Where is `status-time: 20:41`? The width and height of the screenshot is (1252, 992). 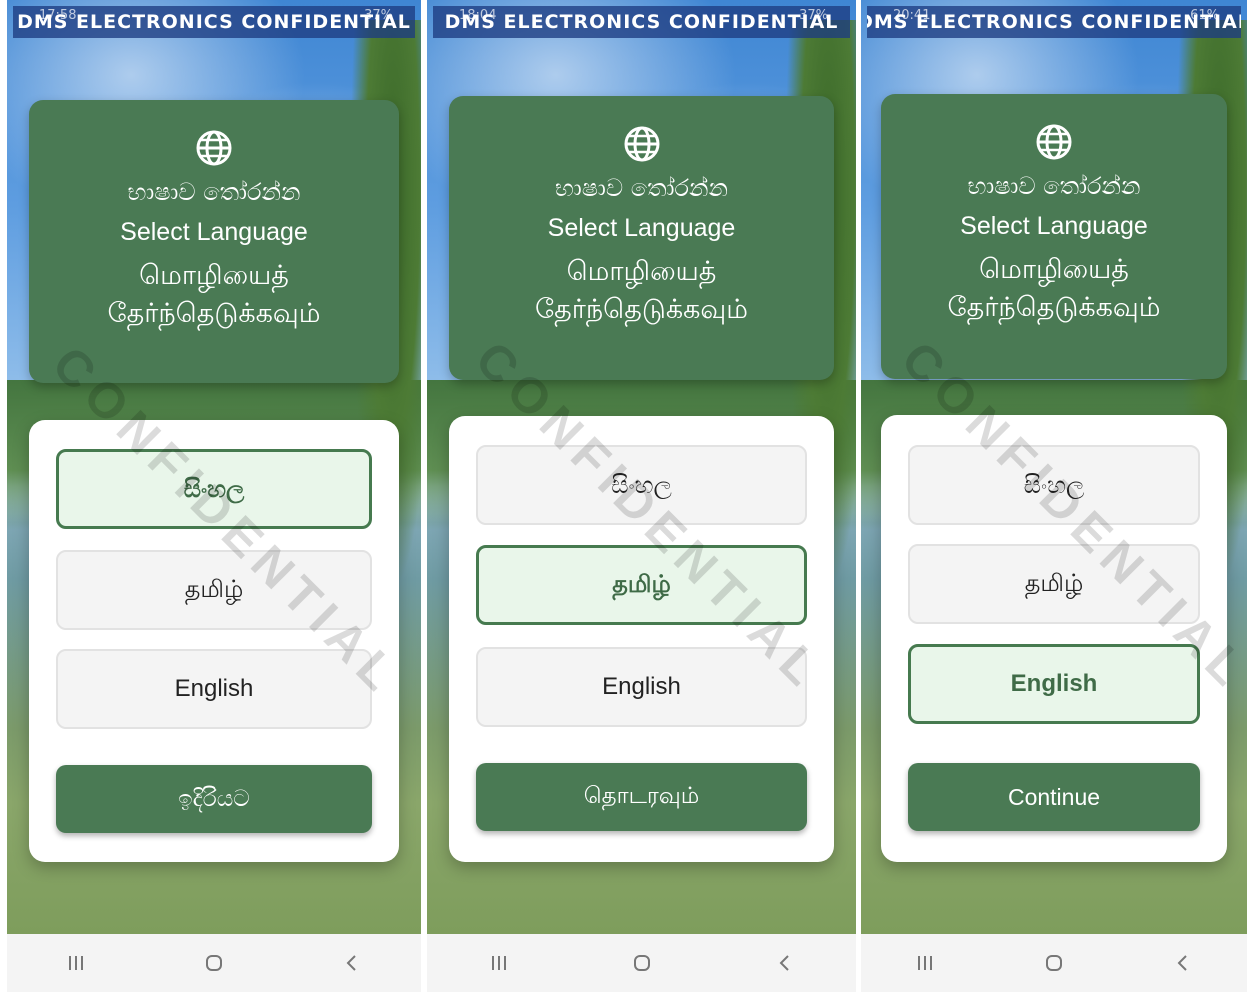
status-time: 20:41 is located at coordinates (912, 15).